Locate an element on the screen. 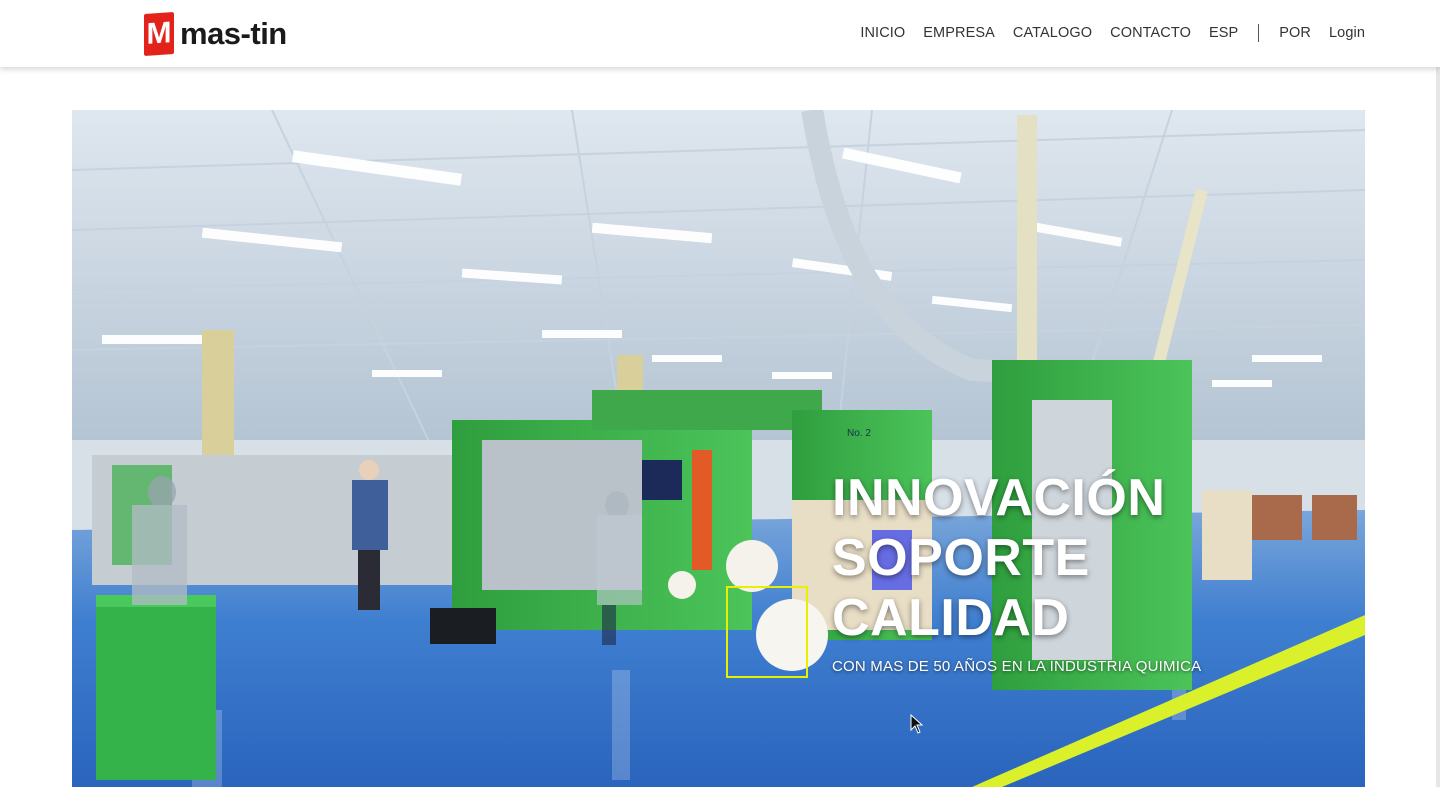 The image size is (1440, 787). nav-lang-esp: ESP is located at coordinates (1223, 33).